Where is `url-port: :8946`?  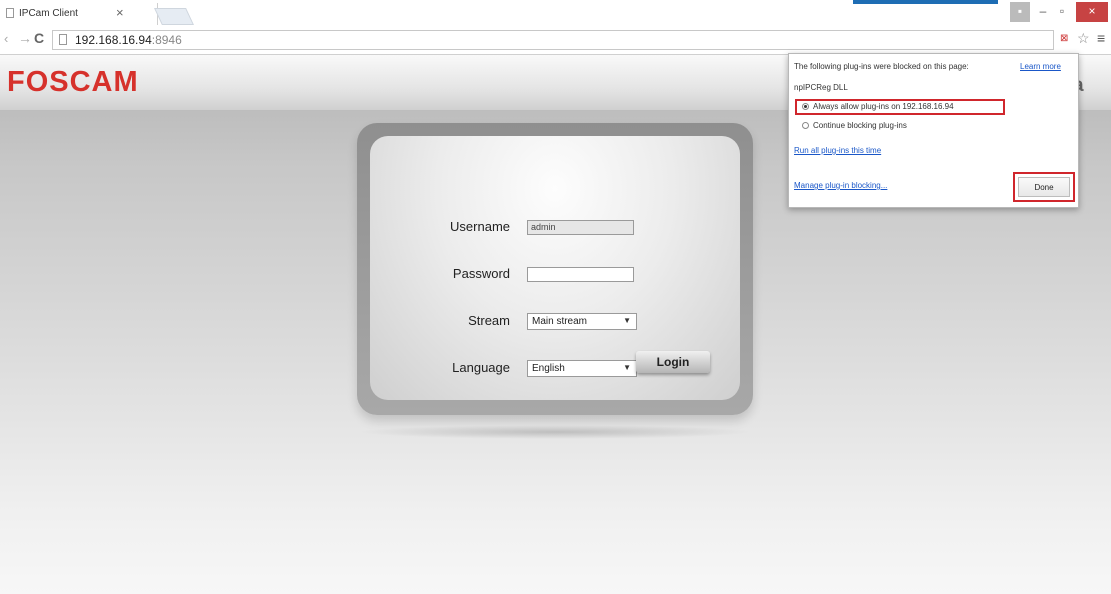 url-port: :8946 is located at coordinates (166, 40).